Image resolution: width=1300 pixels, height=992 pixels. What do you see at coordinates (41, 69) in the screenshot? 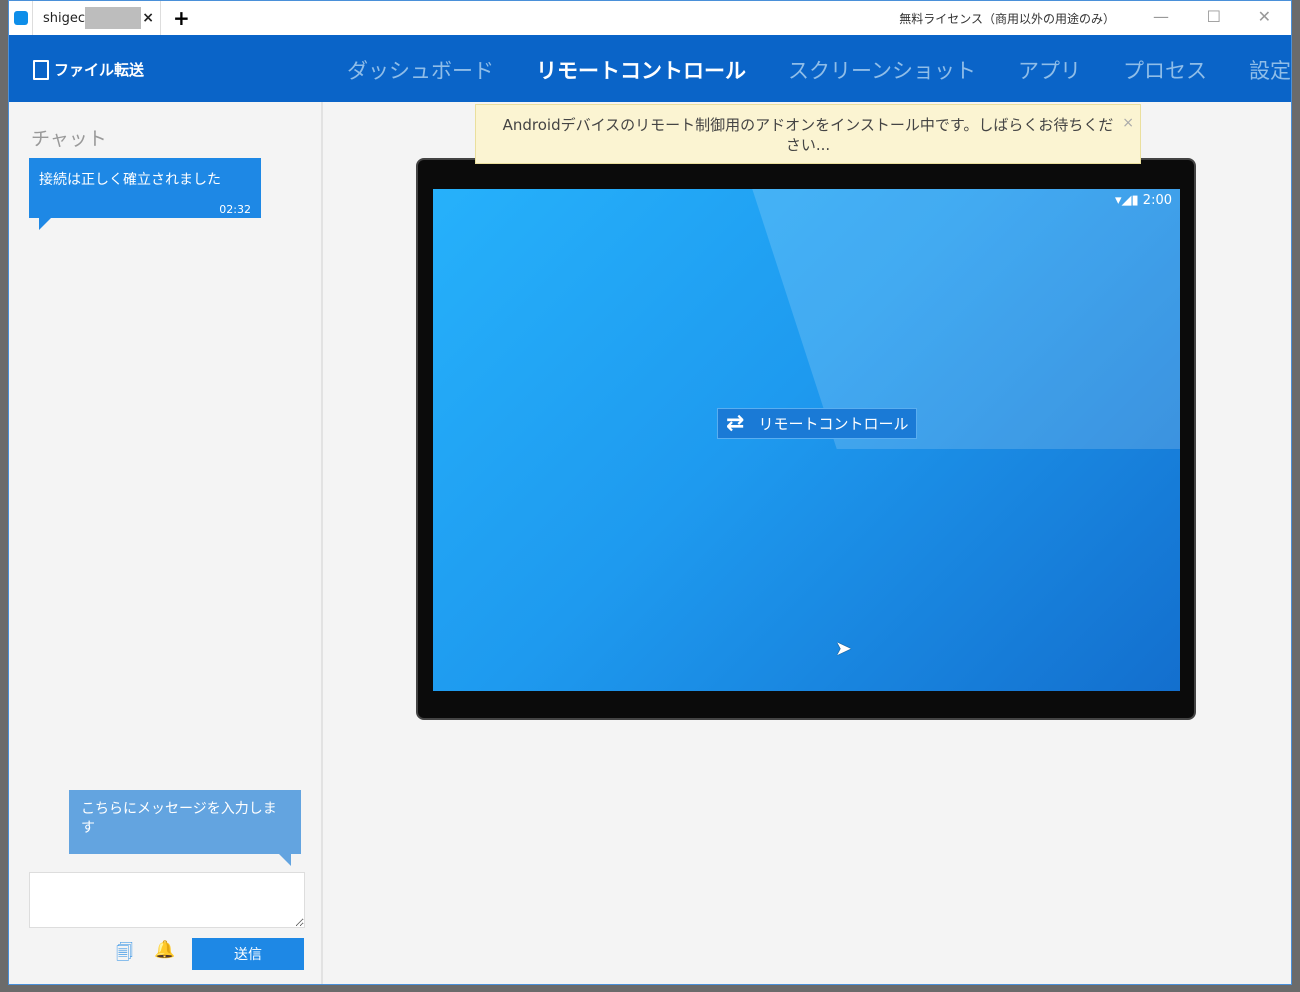
I see `file-icon` at bounding box center [41, 69].